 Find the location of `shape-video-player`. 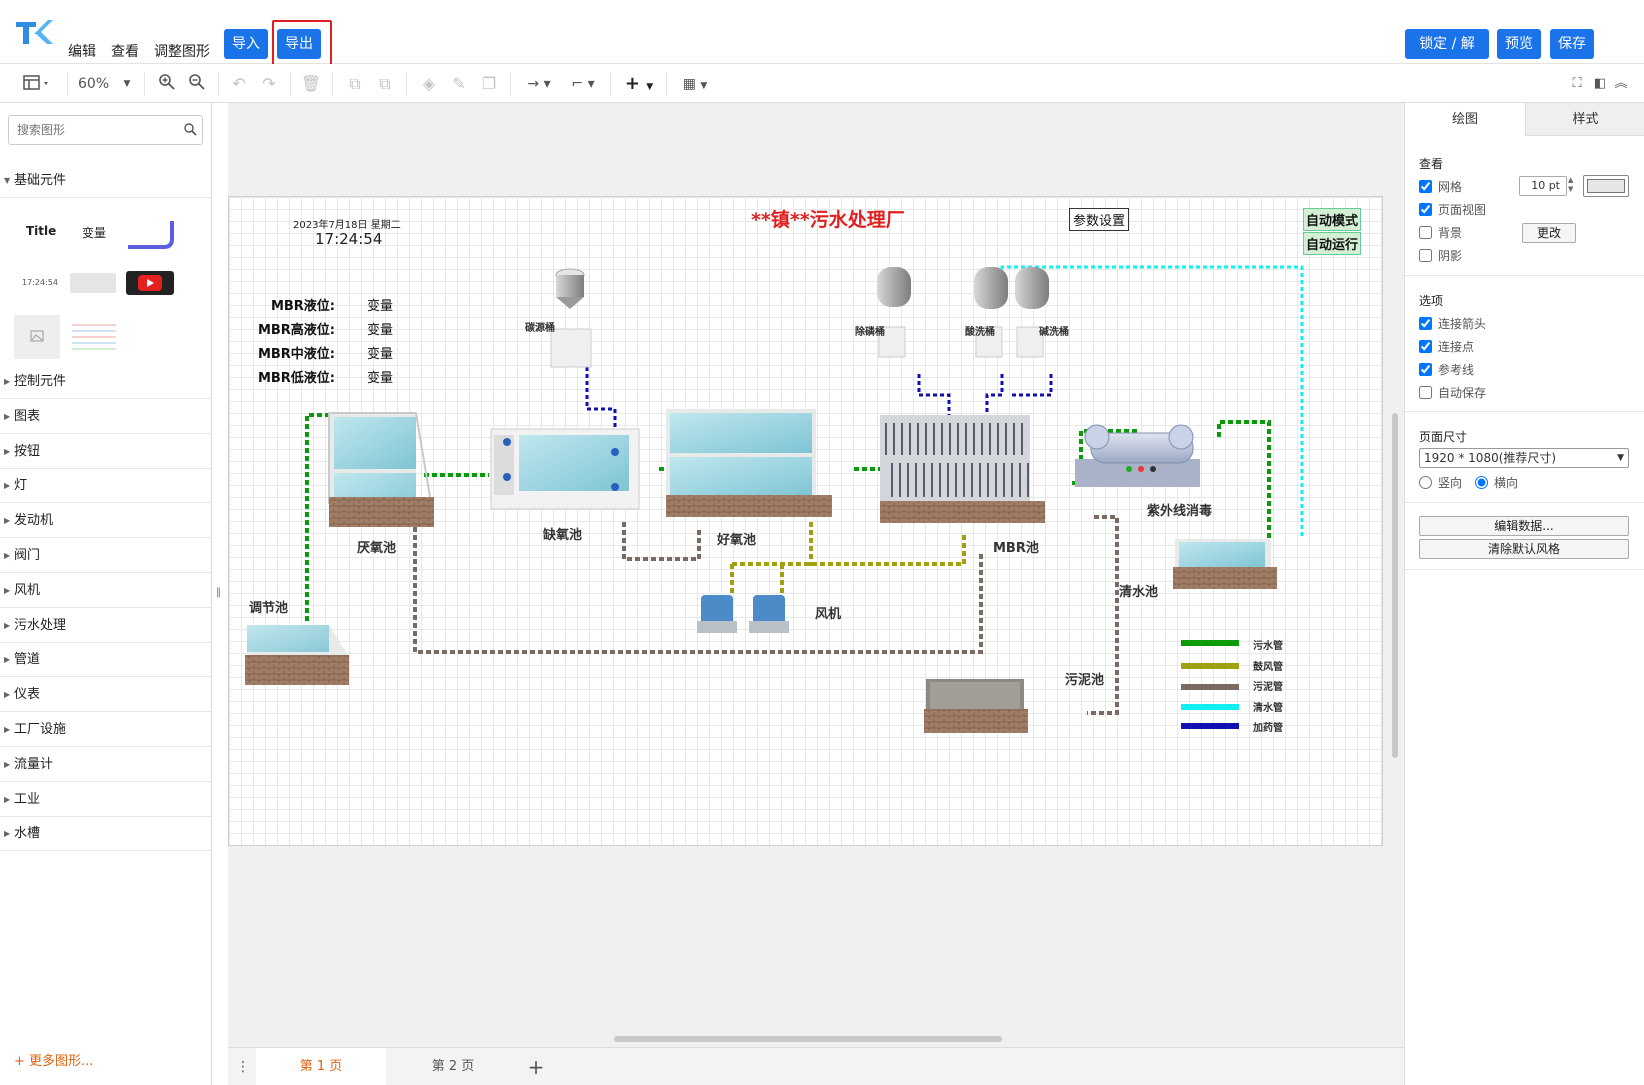

shape-video-player is located at coordinates (150, 283).